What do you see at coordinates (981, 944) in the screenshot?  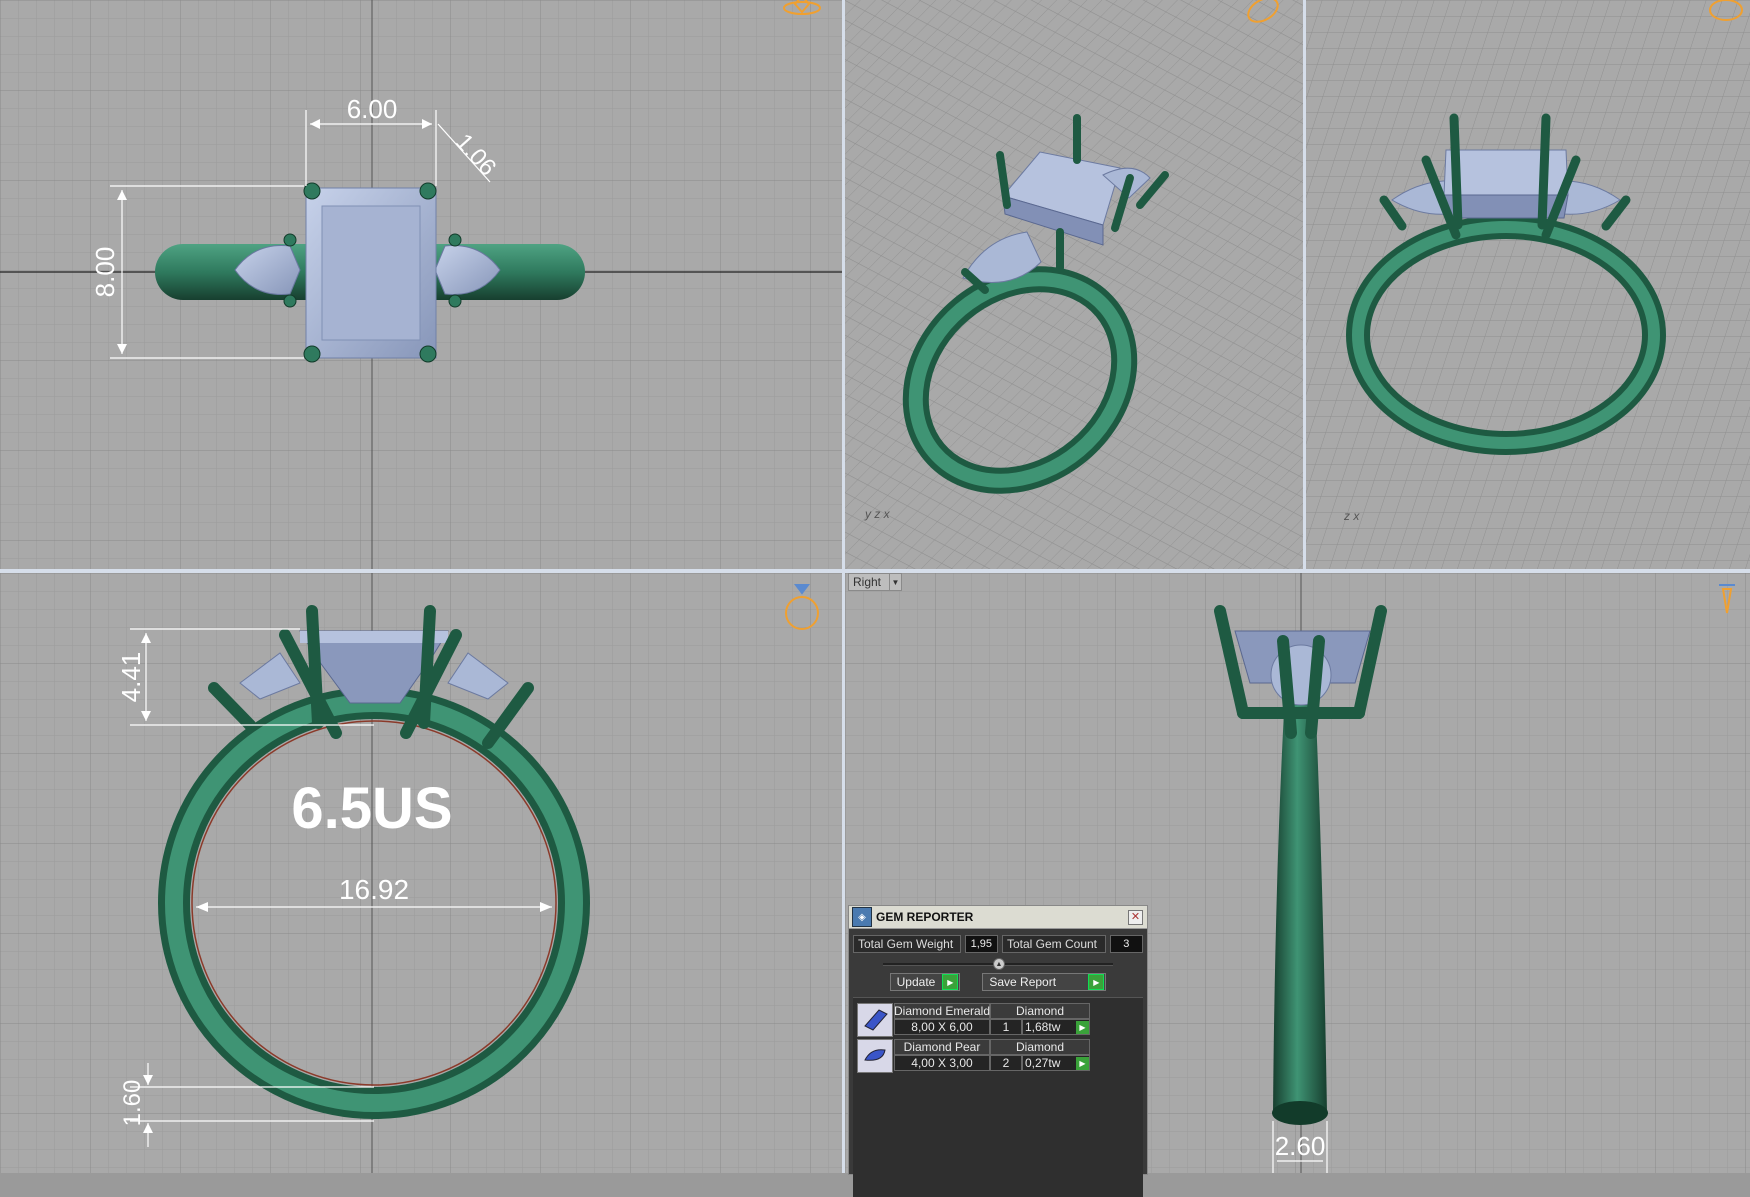 I see `total-gem-weight-value: 1,95` at bounding box center [981, 944].